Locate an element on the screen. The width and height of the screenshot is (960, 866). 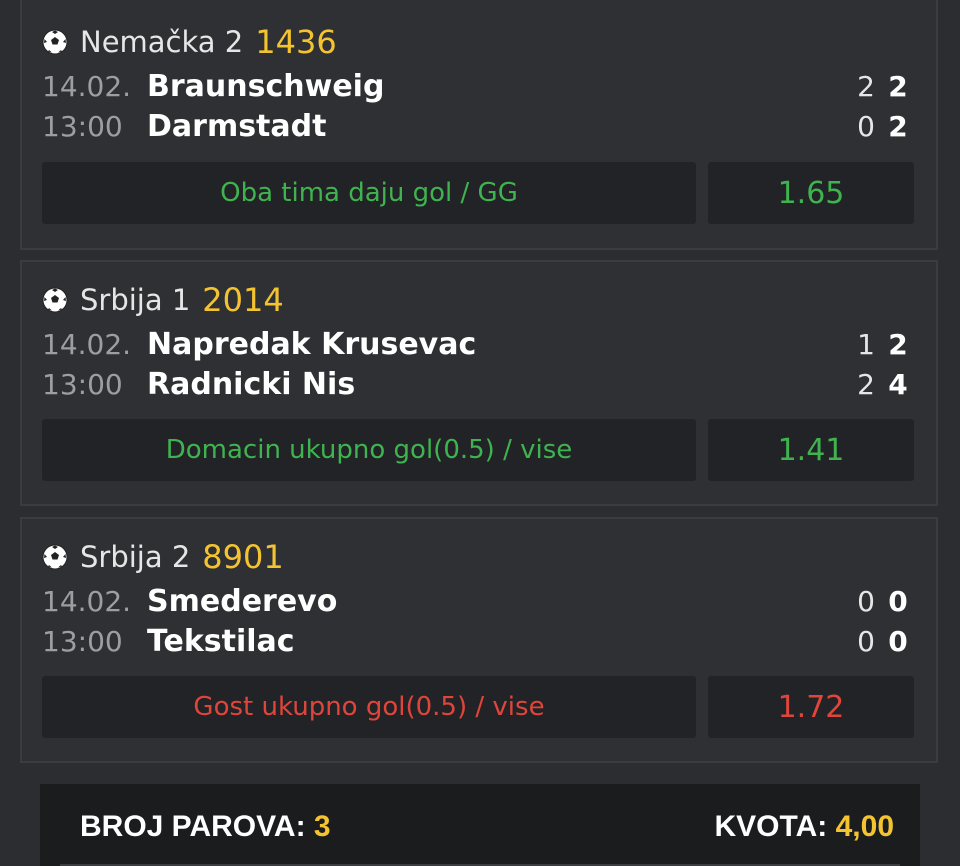
bet-tip: Oba tima daju gol / GG is located at coordinates (369, 193).